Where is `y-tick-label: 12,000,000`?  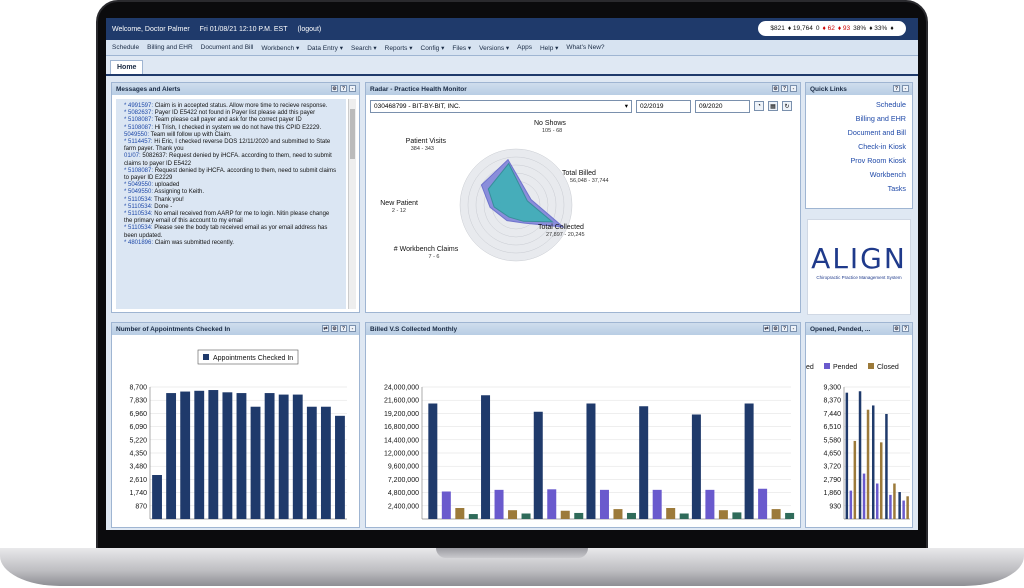
y-tick-label: 12,000,000 is located at coordinates (401, 454).